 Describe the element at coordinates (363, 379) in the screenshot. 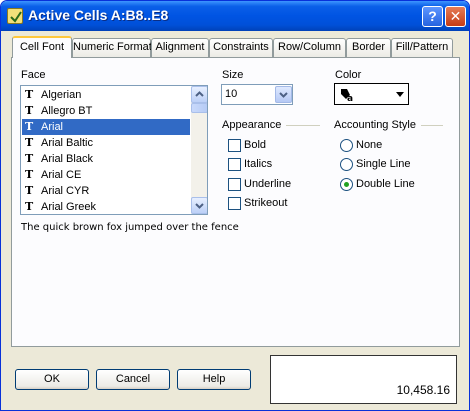

I see `cell-preview: 10,458.16` at that location.